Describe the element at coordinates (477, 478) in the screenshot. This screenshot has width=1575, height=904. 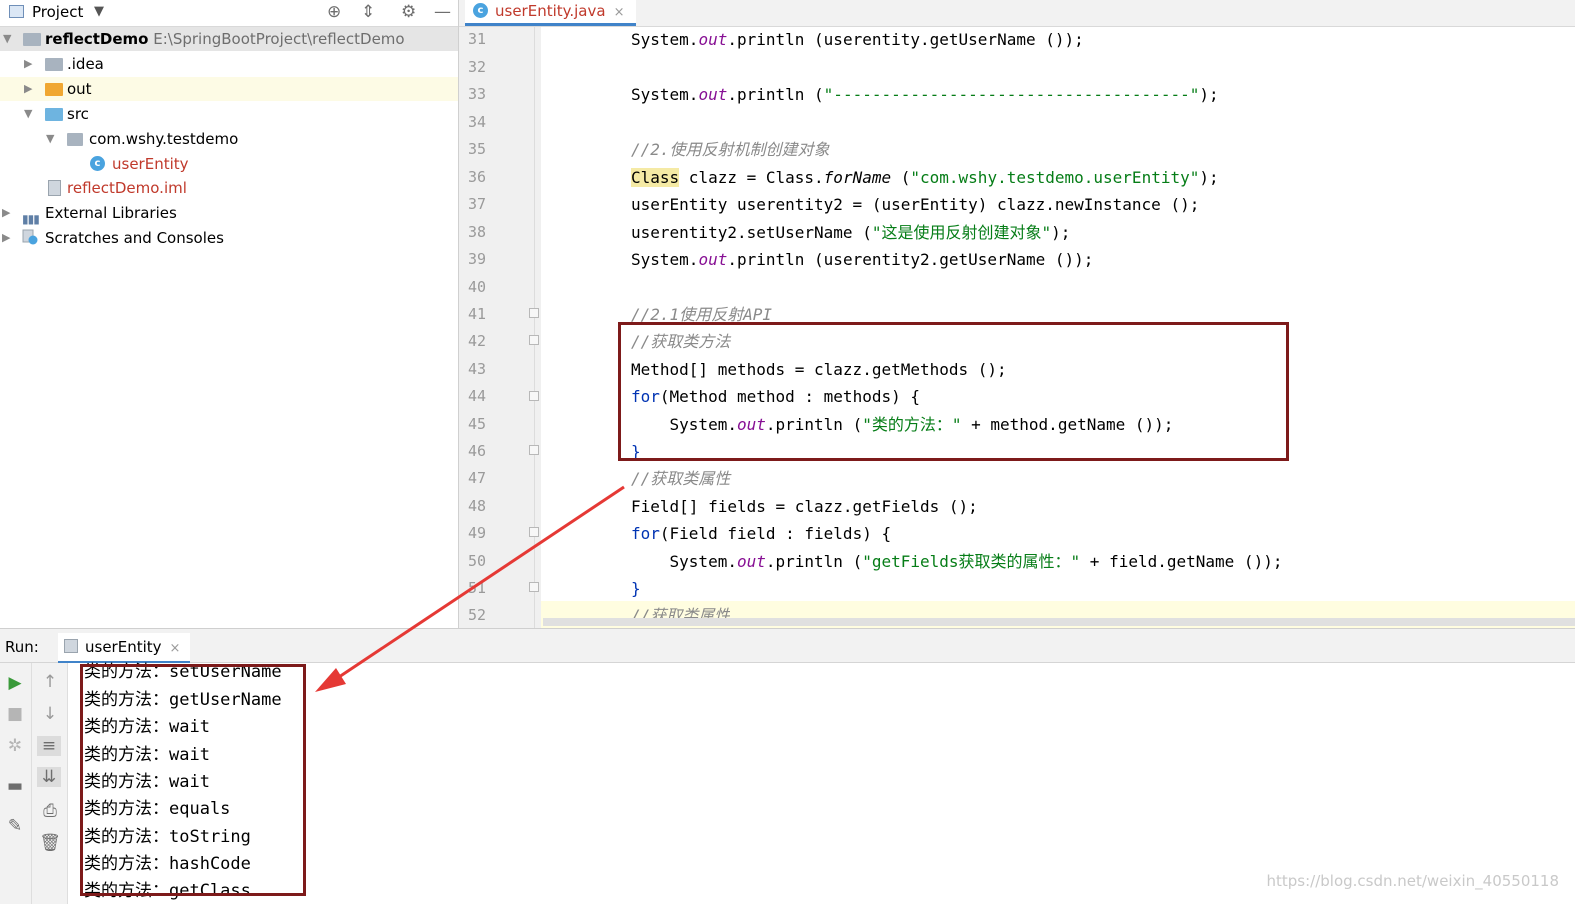
I see `line-number: 47` at that location.